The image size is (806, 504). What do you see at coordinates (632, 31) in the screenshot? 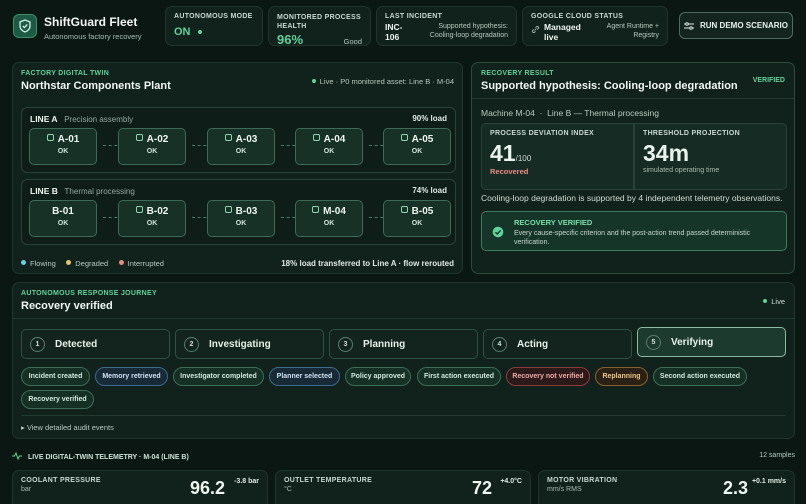
I see `cloud-status-text: Agent Runtime + Registry` at bounding box center [632, 31].